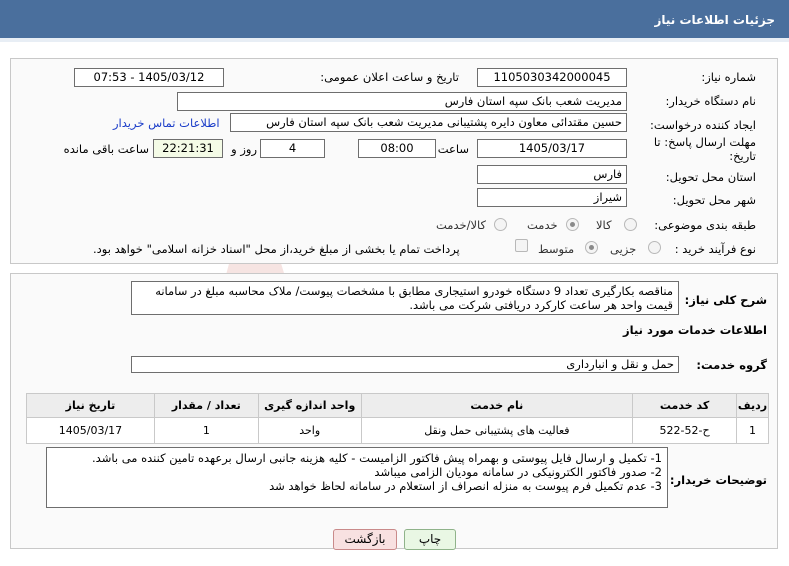  Describe the element at coordinates (710, 177) in the screenshot. I see `province-label: استان محل تحویل:` at that location.